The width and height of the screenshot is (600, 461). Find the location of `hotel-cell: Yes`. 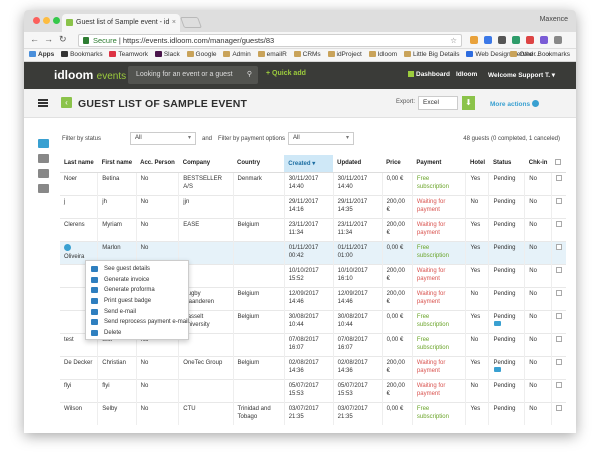

hotel-cell: Yes is located at coordinates (477, 229).